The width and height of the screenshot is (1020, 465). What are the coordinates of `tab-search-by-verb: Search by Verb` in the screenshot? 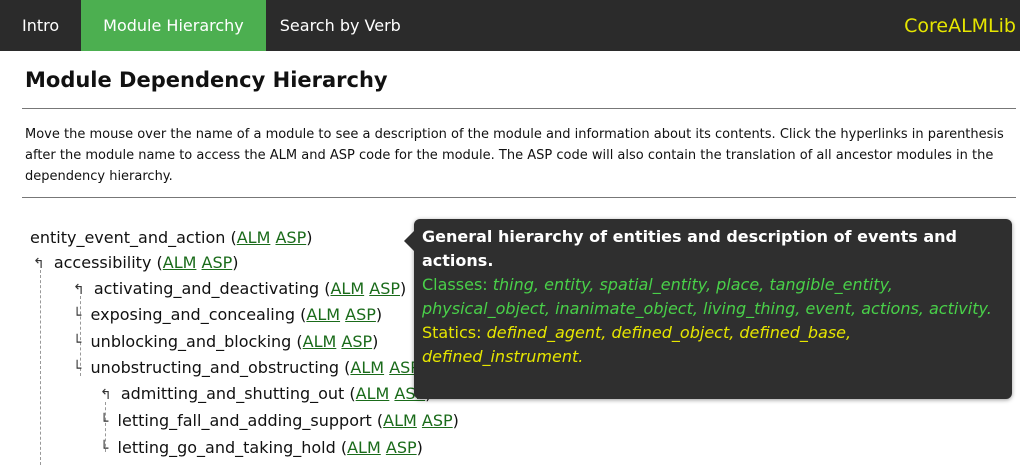 It's located at (340, 25).